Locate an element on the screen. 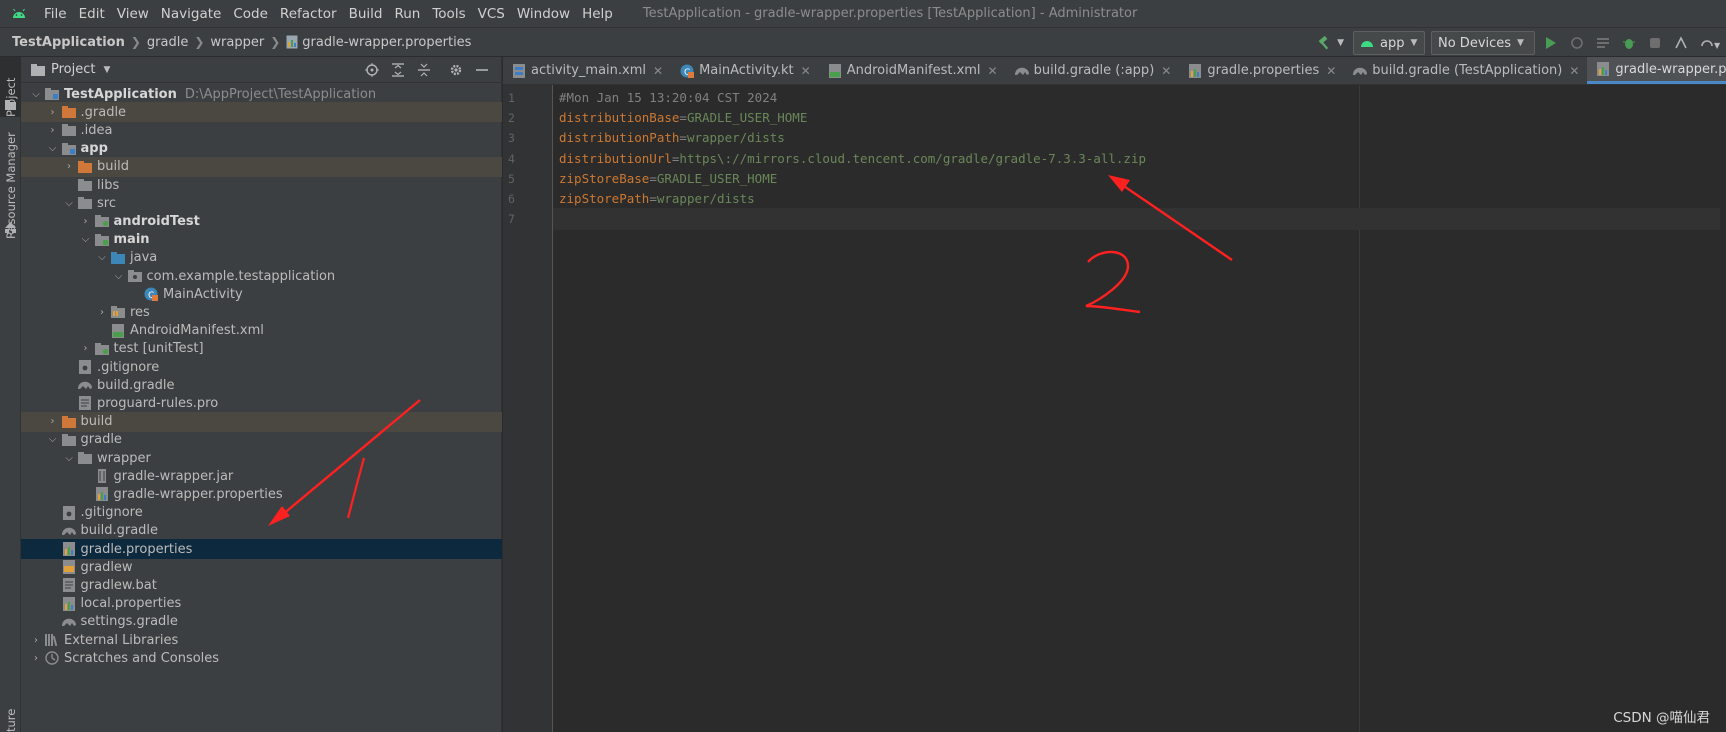 Image resolution: width=1726 pixels, height=732 pixels. editor-tab: AndroidManifest.xml ✕ is located at coordinates (912, 70).